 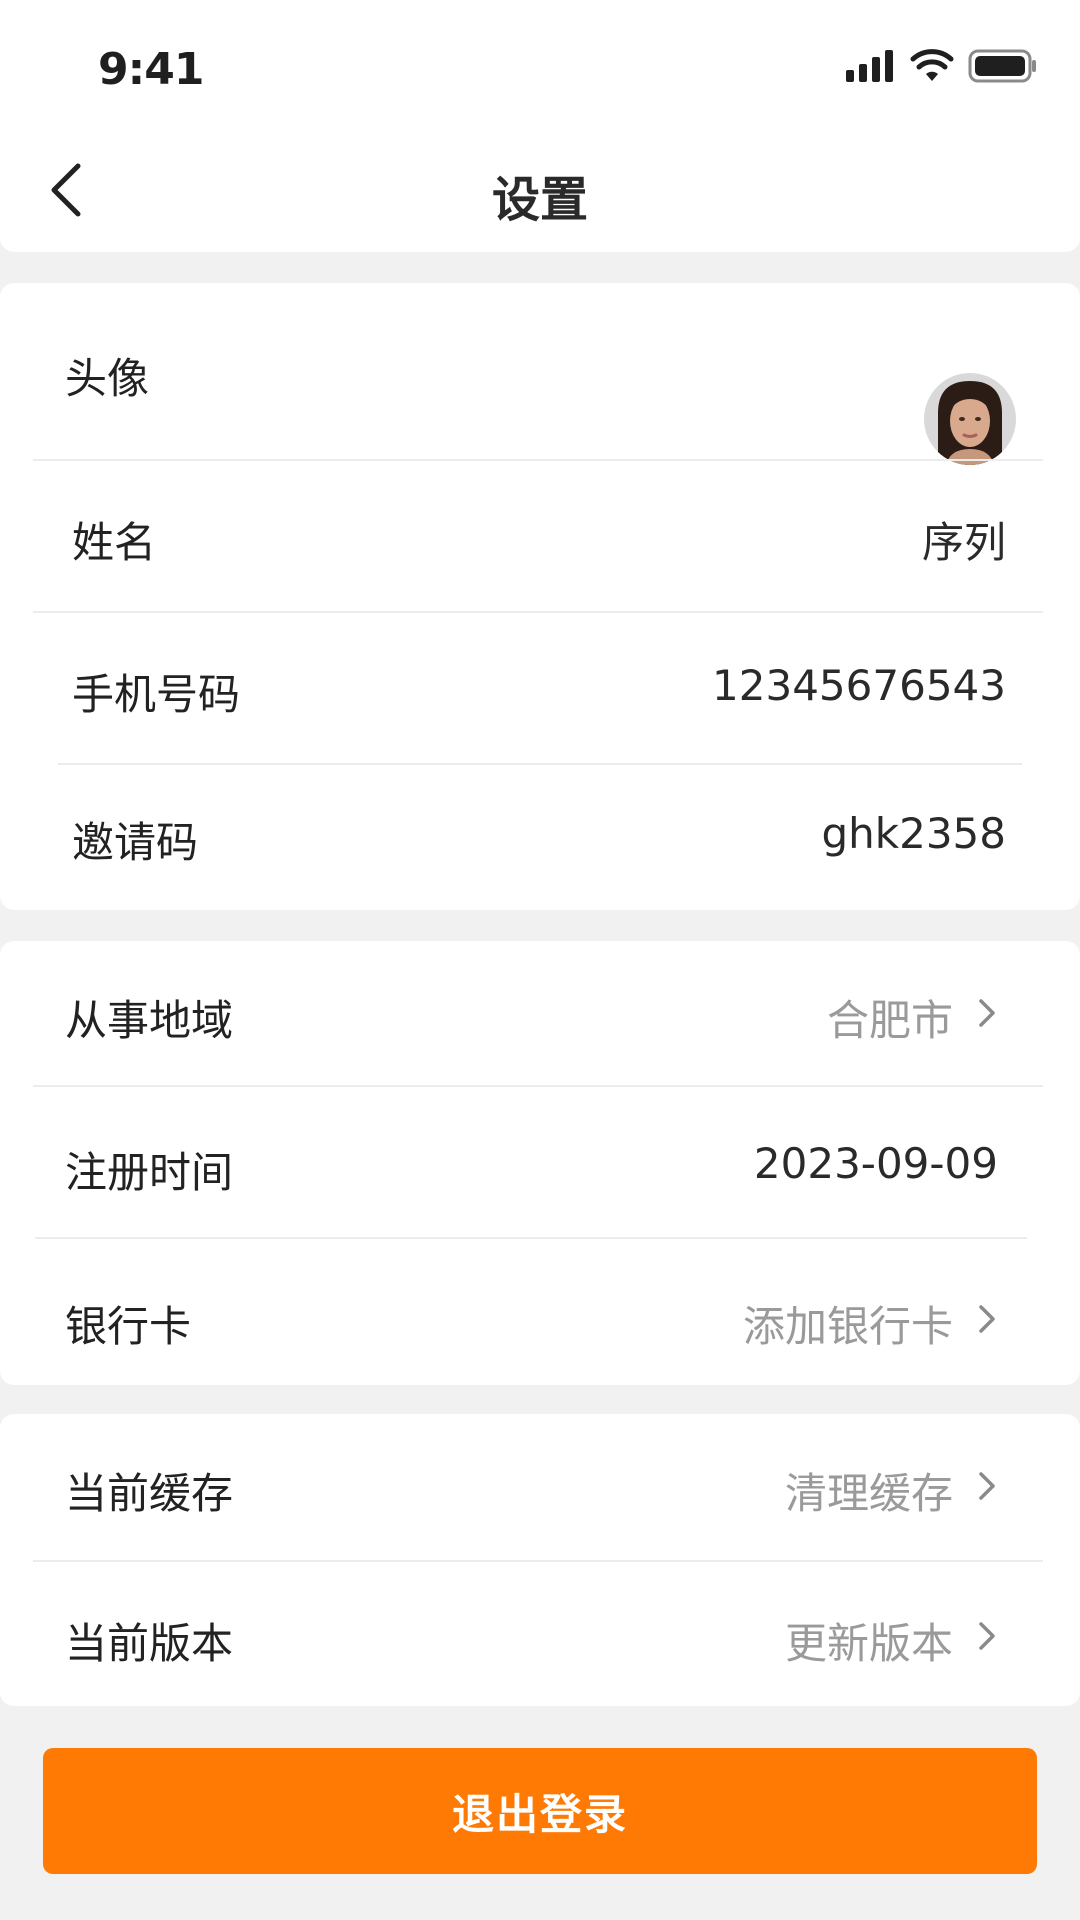 What do you see at coordinates (540, 374) in the screenshot?
I see `avatar-row: 头像` at bounding box center [540, 374].